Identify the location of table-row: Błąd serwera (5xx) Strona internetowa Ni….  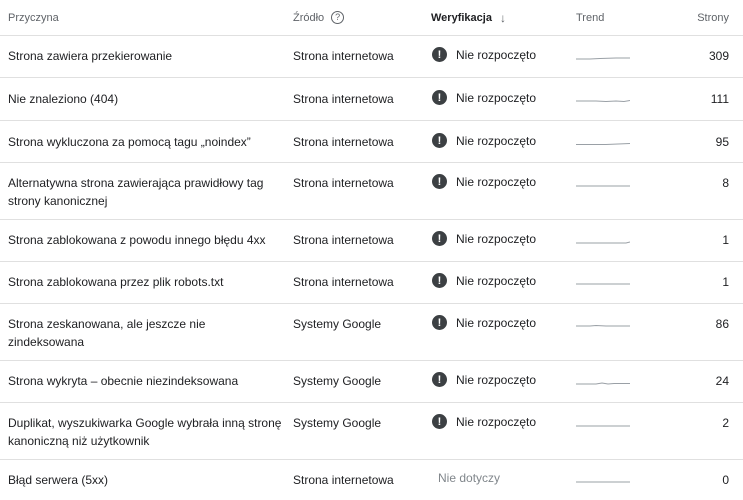
(371, 479).